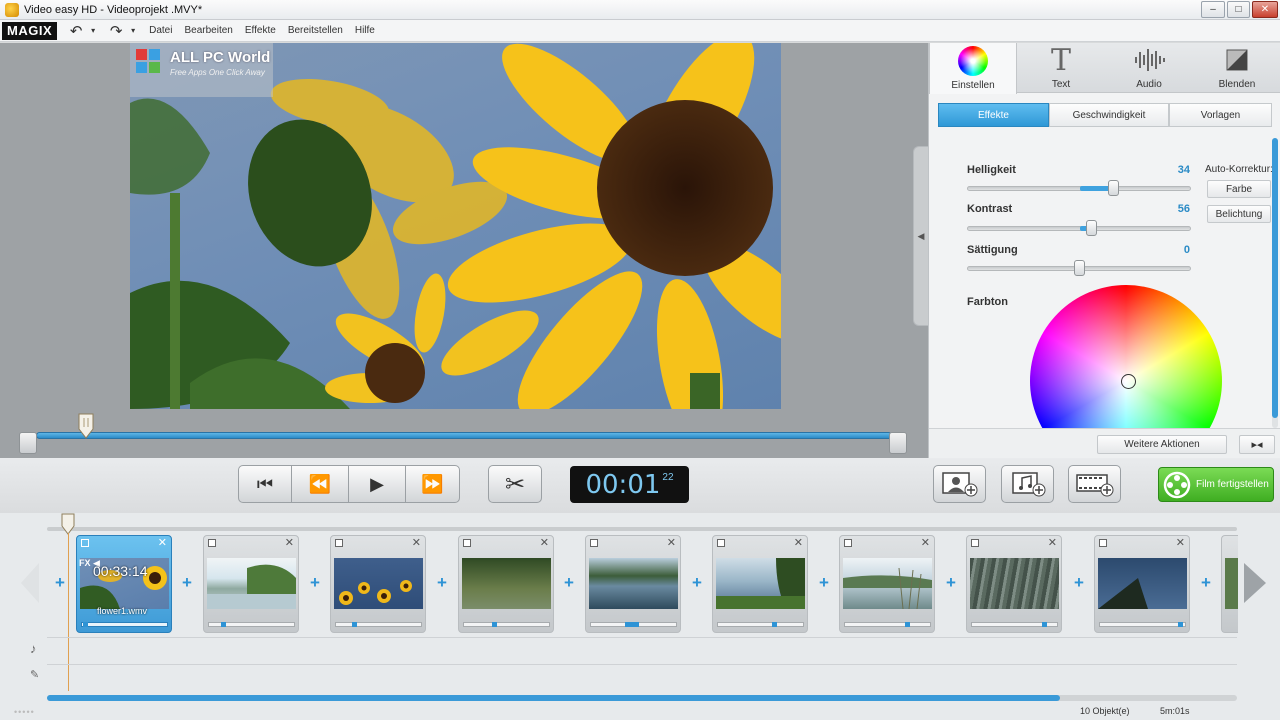 The image size is (1280, 720). What do you see at coordinates (68, 524) in the screenshot?
I see `timeline-playhead-handle` at bounding box center [68, 524].